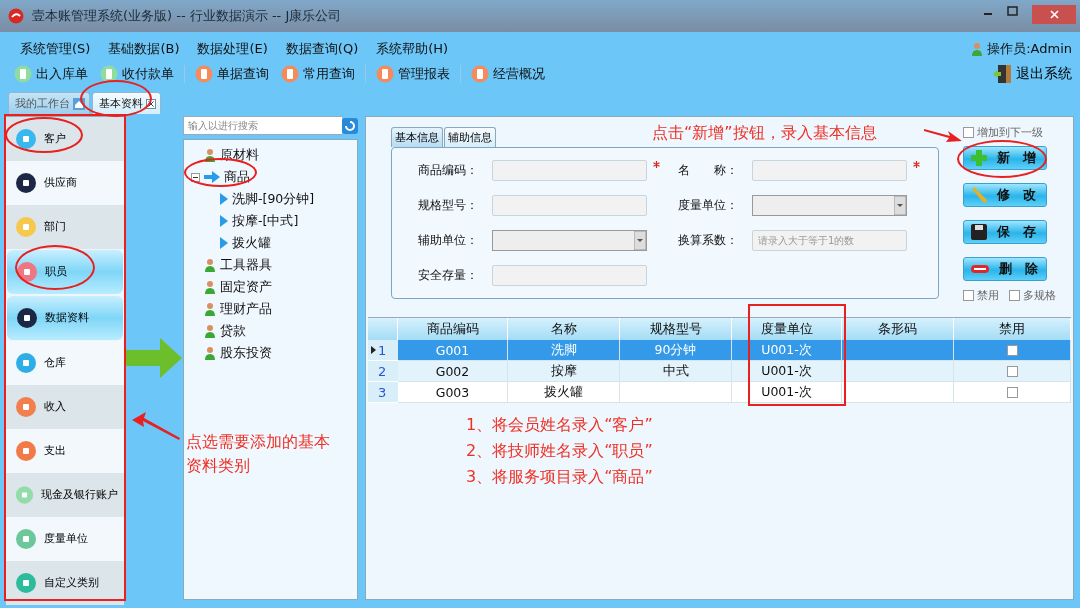 Image resolution: width=1080 pixels, height=608 pixels. What do you see at coordinates (233, 331) in the screenshot?
I see `tree-item: 贷款` at bounding box center [233, 331].